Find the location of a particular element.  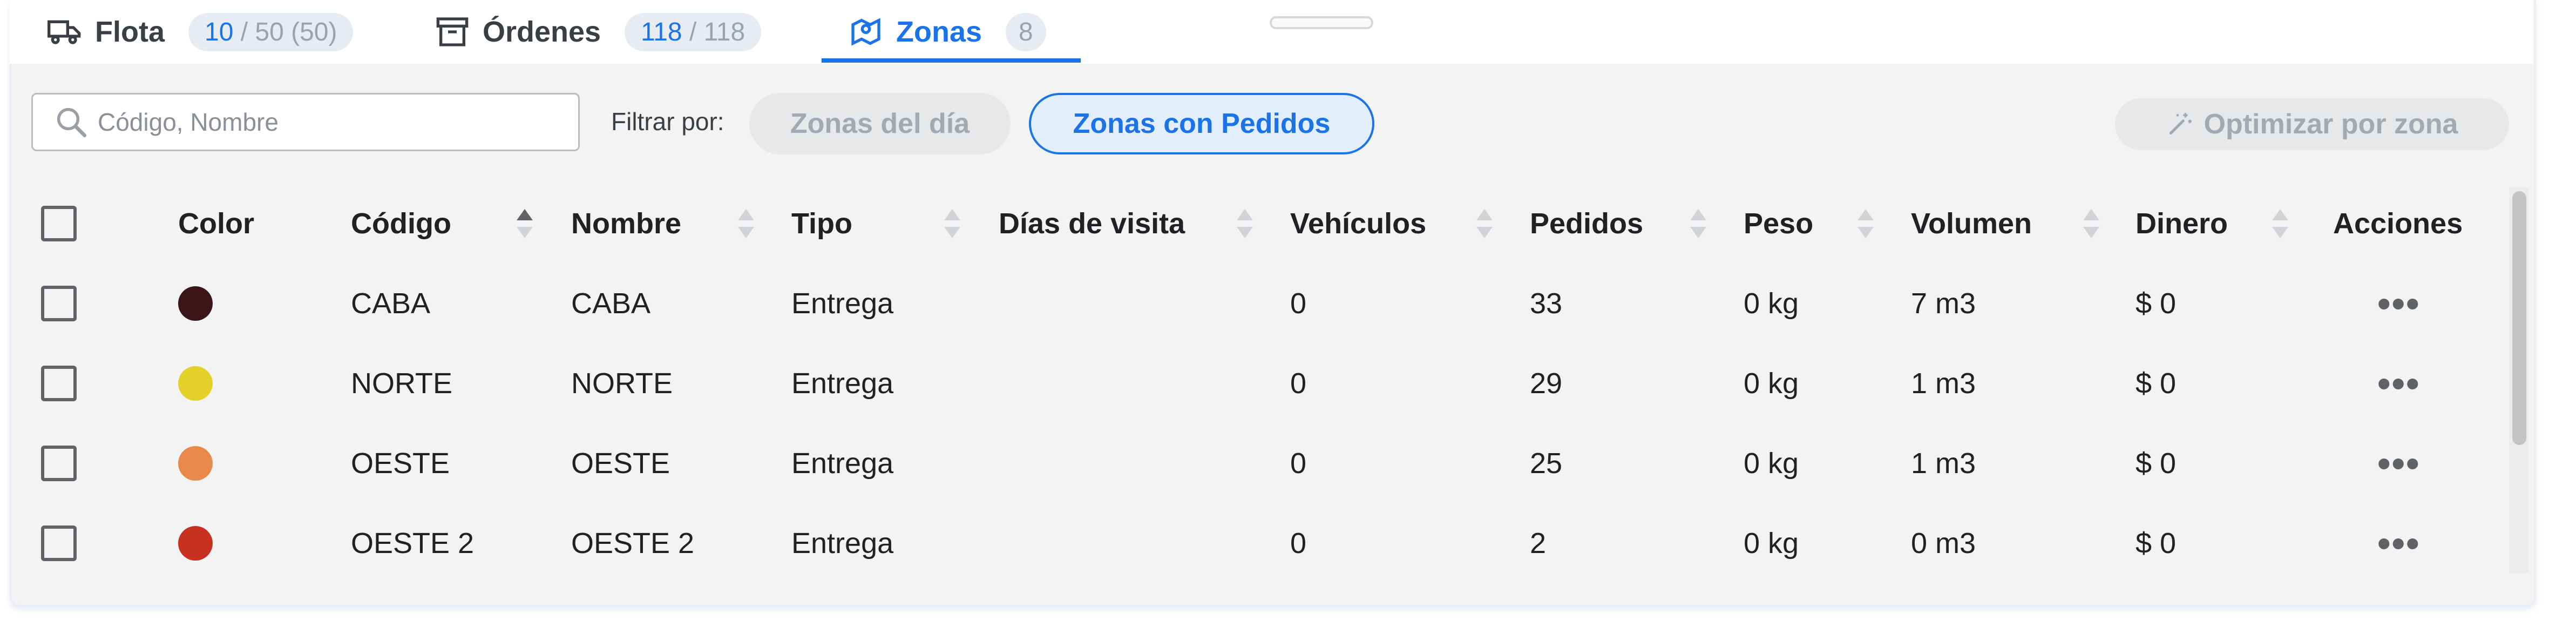

map-pin-icon is located at coordinates (865, 32).